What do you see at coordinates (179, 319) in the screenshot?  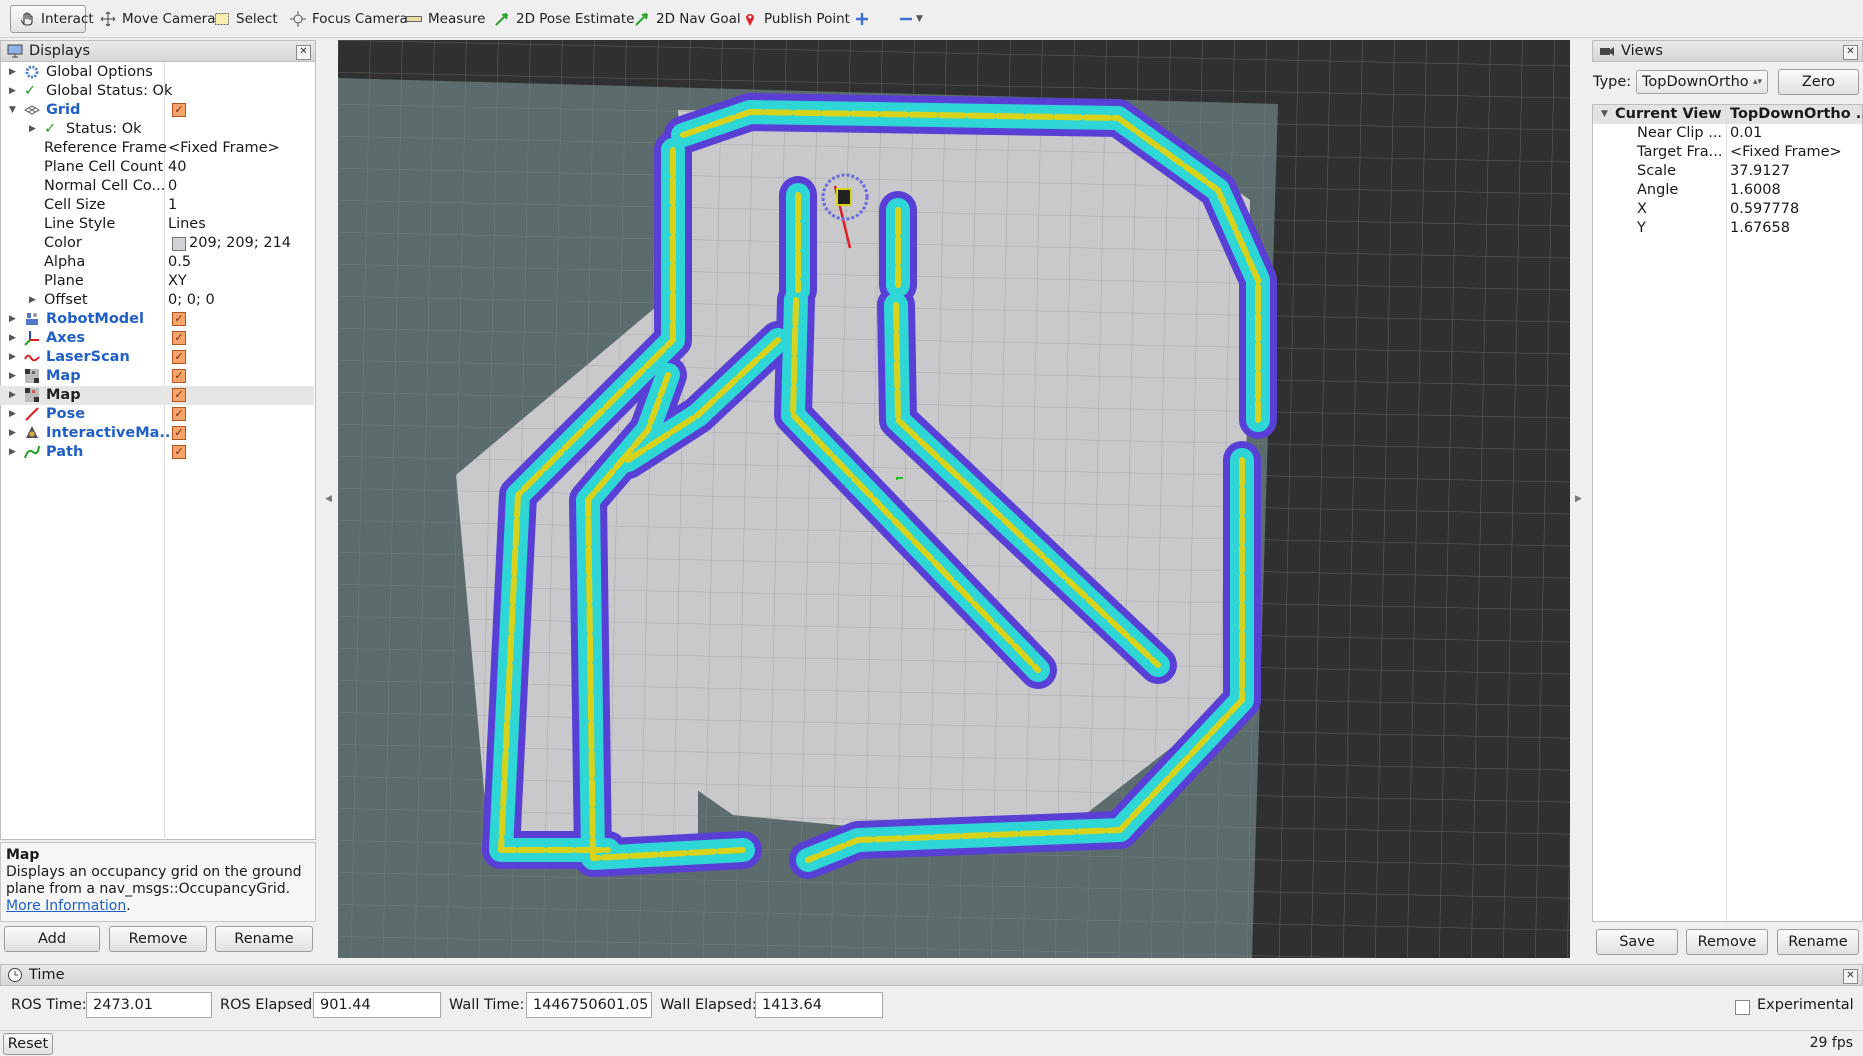 I see `robot-model-checkbox: ✓` at bounding box center [179, 319].